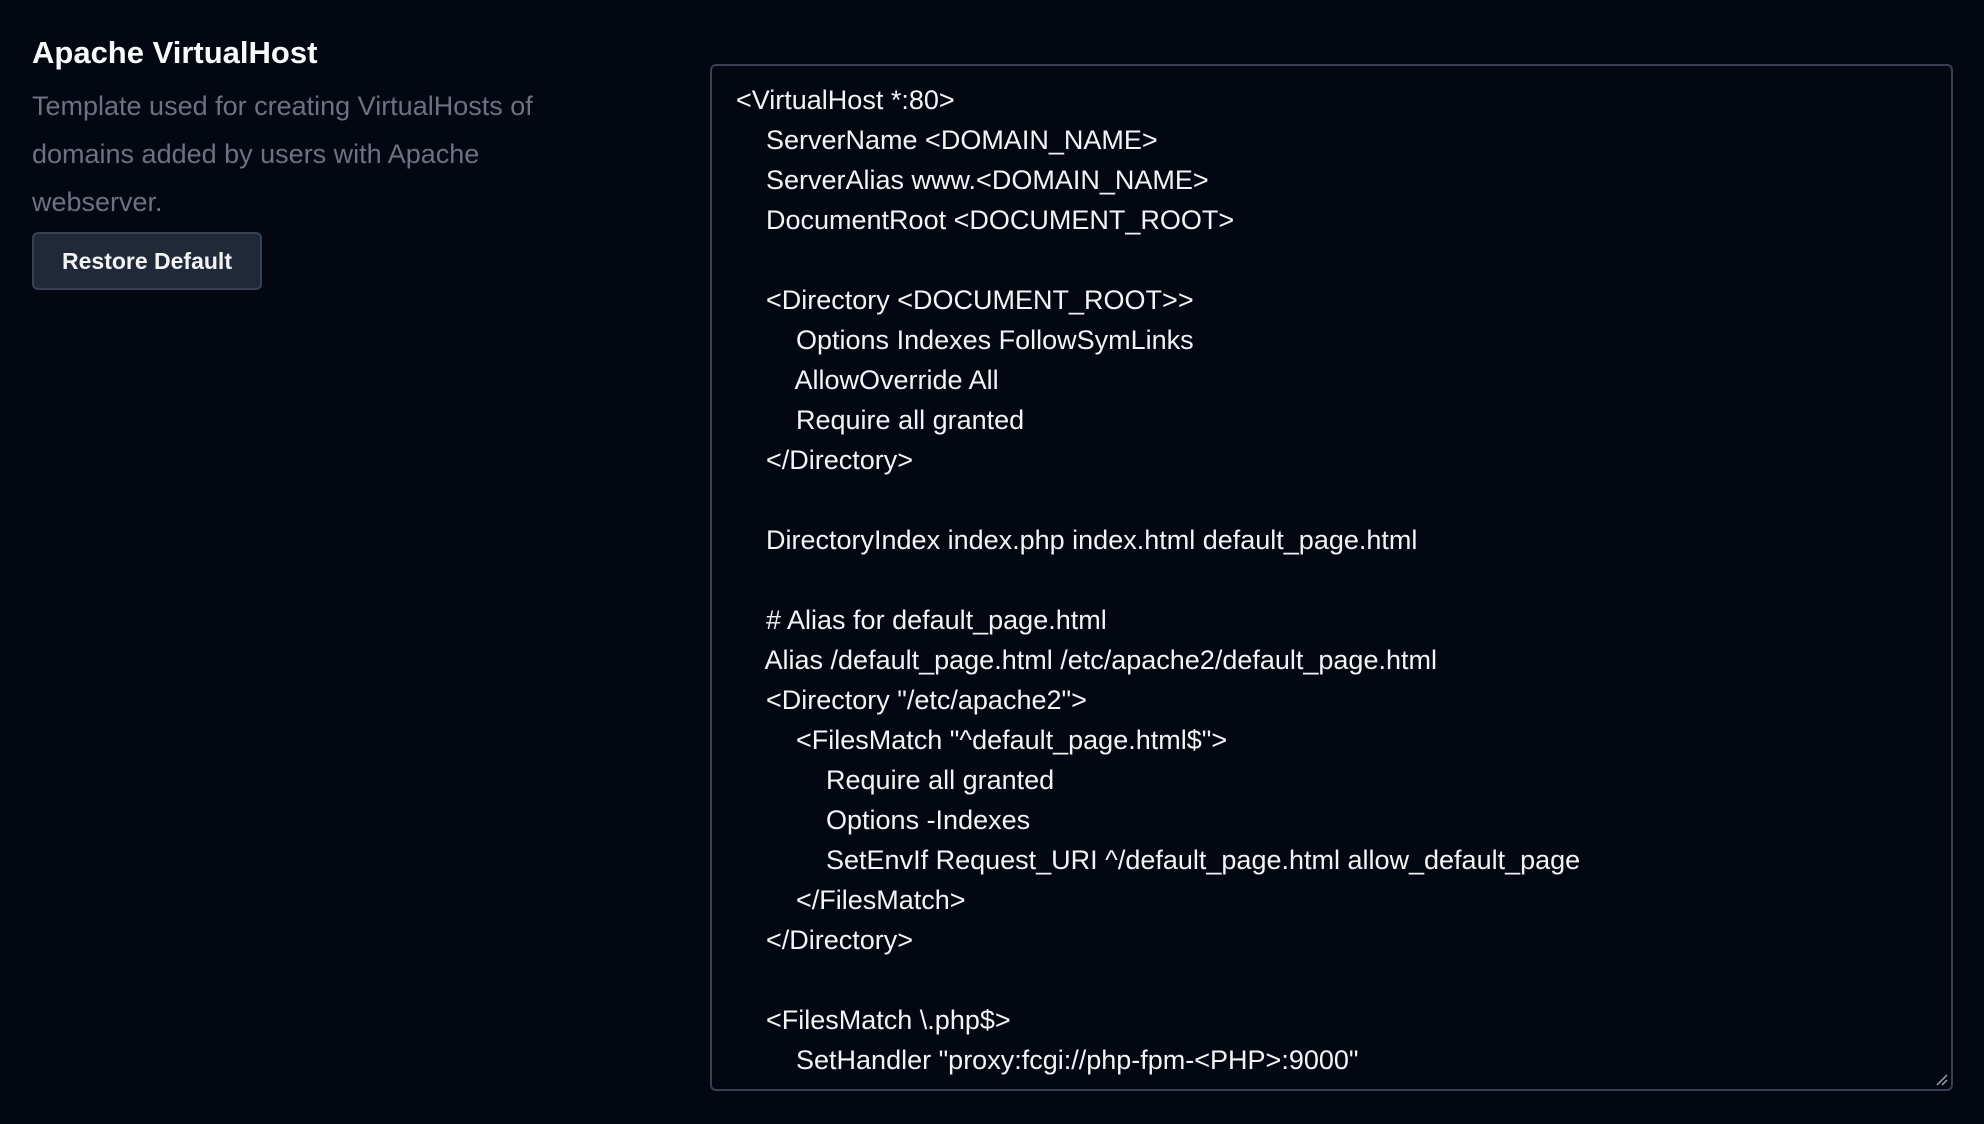  What do you see at coordinates (175, 52) in the screenshot?
I see `section-title: Apache VirtualHost` at bounding box center [175, 52].